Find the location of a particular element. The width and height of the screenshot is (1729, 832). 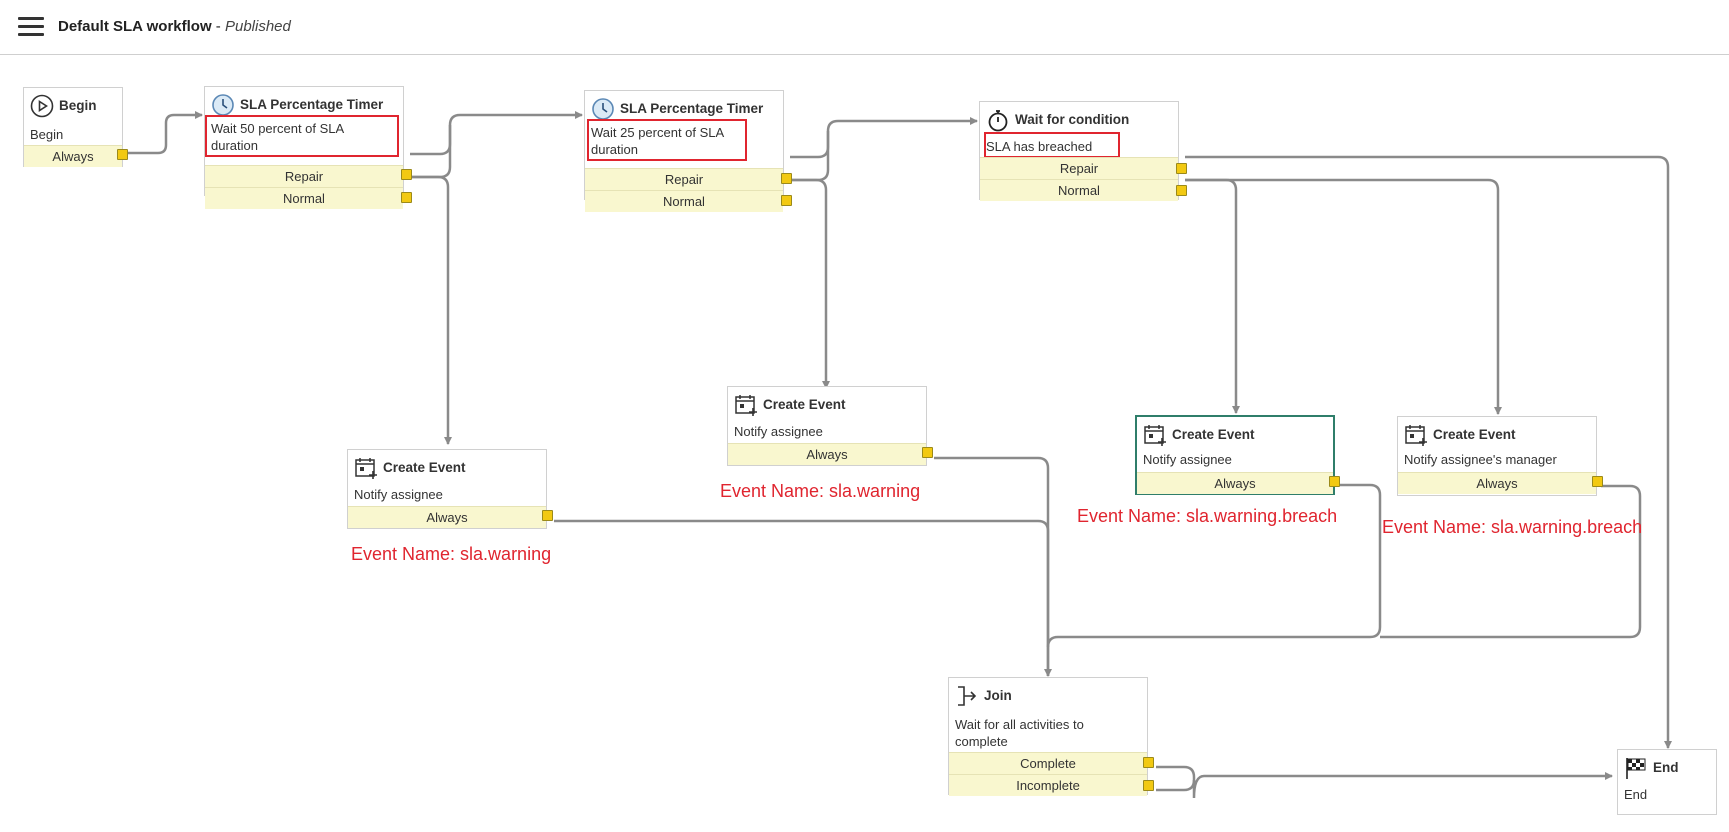

join-arrow-icon is located at coordinates (967, 696).